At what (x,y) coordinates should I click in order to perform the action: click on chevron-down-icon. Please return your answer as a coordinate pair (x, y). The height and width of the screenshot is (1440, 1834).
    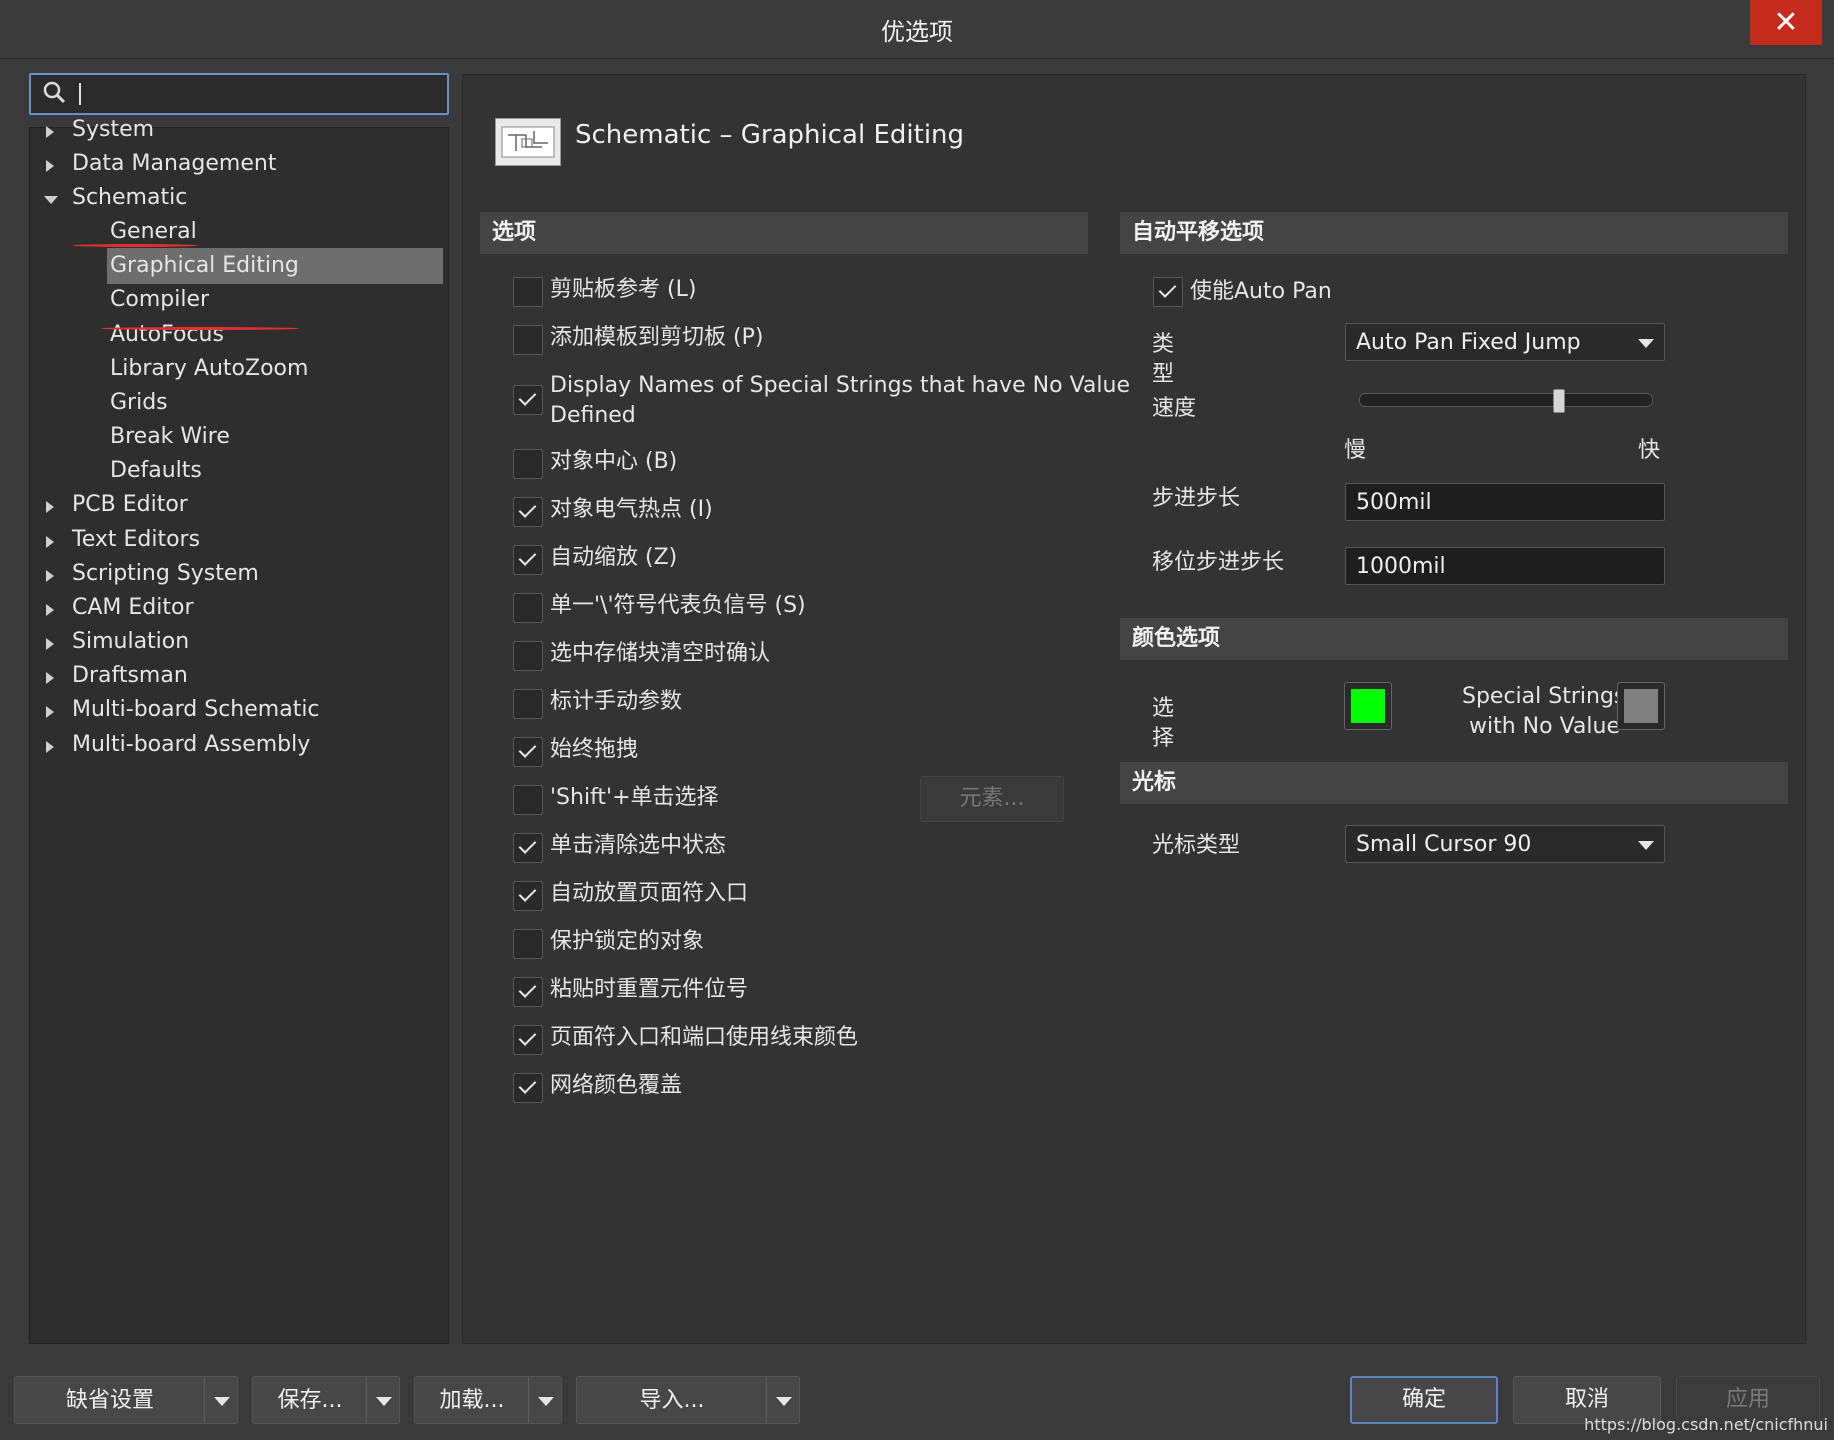
    Looking at the image, I should click on (1646, 343).